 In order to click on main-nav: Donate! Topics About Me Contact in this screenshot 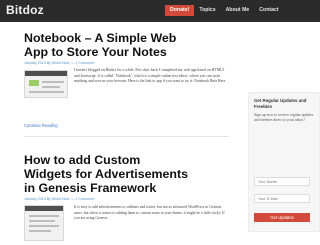, I will do `click(224, 10)`.